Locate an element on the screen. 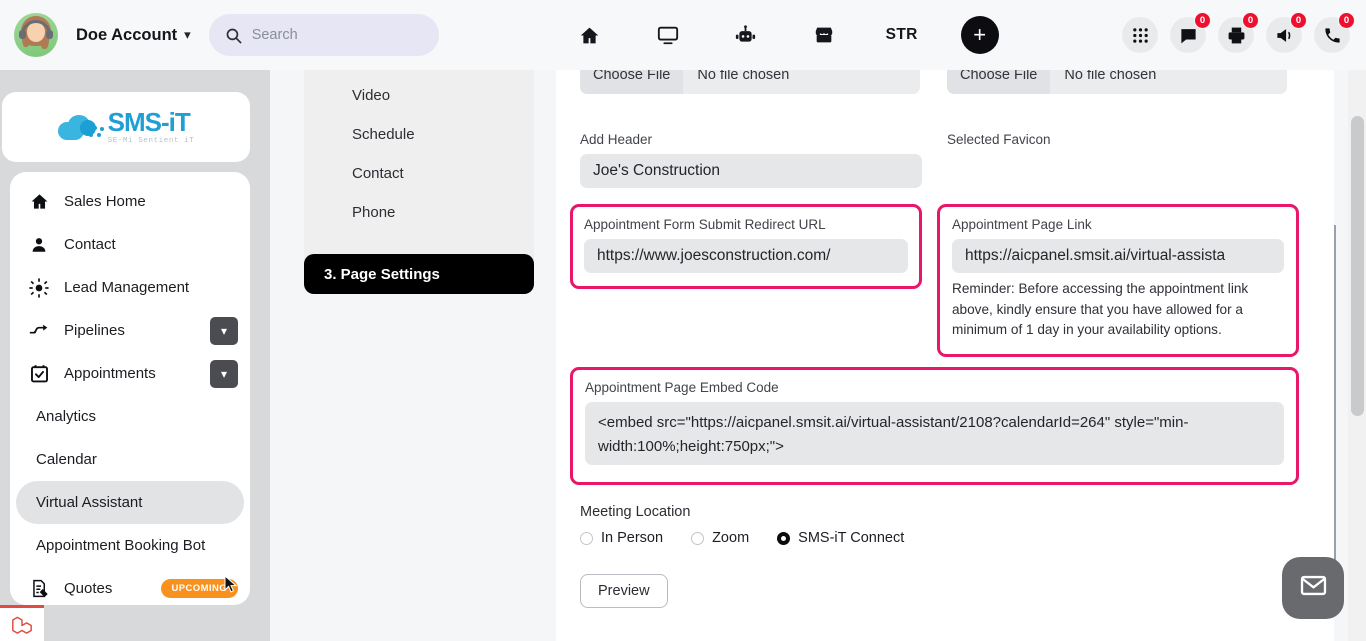 This screenshot has width=1366, height=641. sidebar-item-sales-home: Sales Home is located at coordinates (130, 201).